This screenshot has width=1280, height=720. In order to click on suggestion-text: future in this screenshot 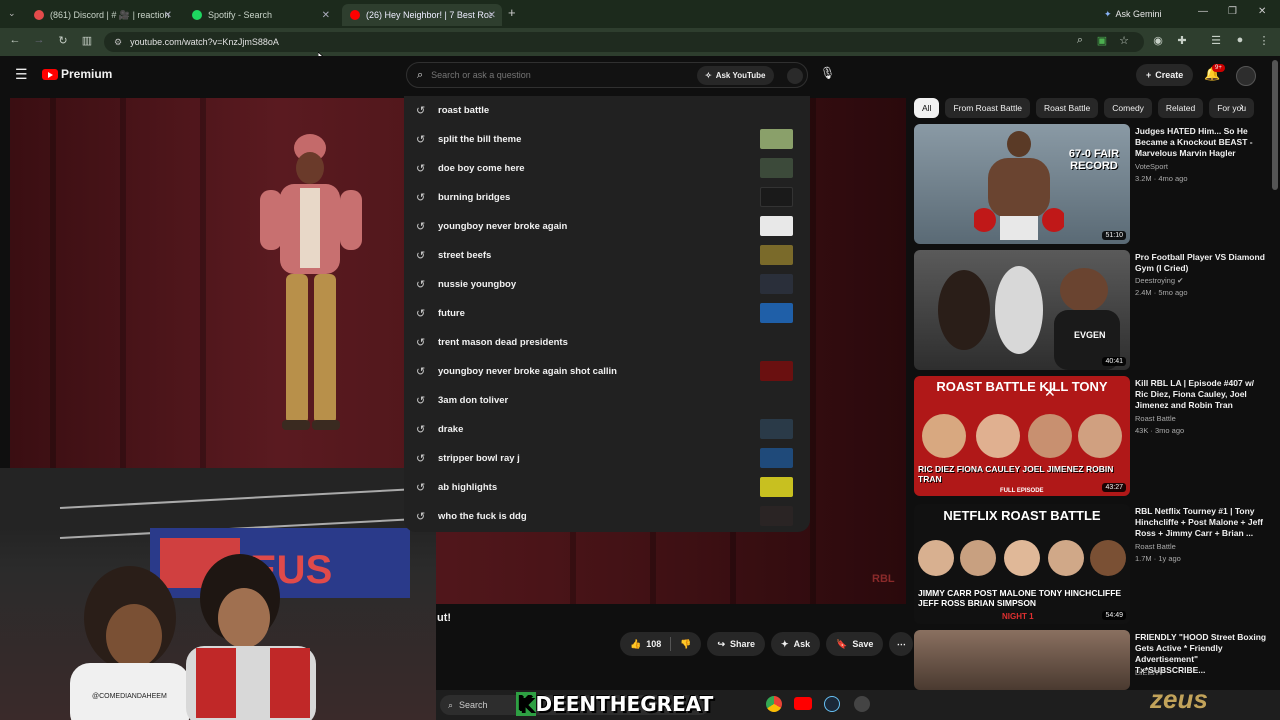, I will do `click(451, 313)`.